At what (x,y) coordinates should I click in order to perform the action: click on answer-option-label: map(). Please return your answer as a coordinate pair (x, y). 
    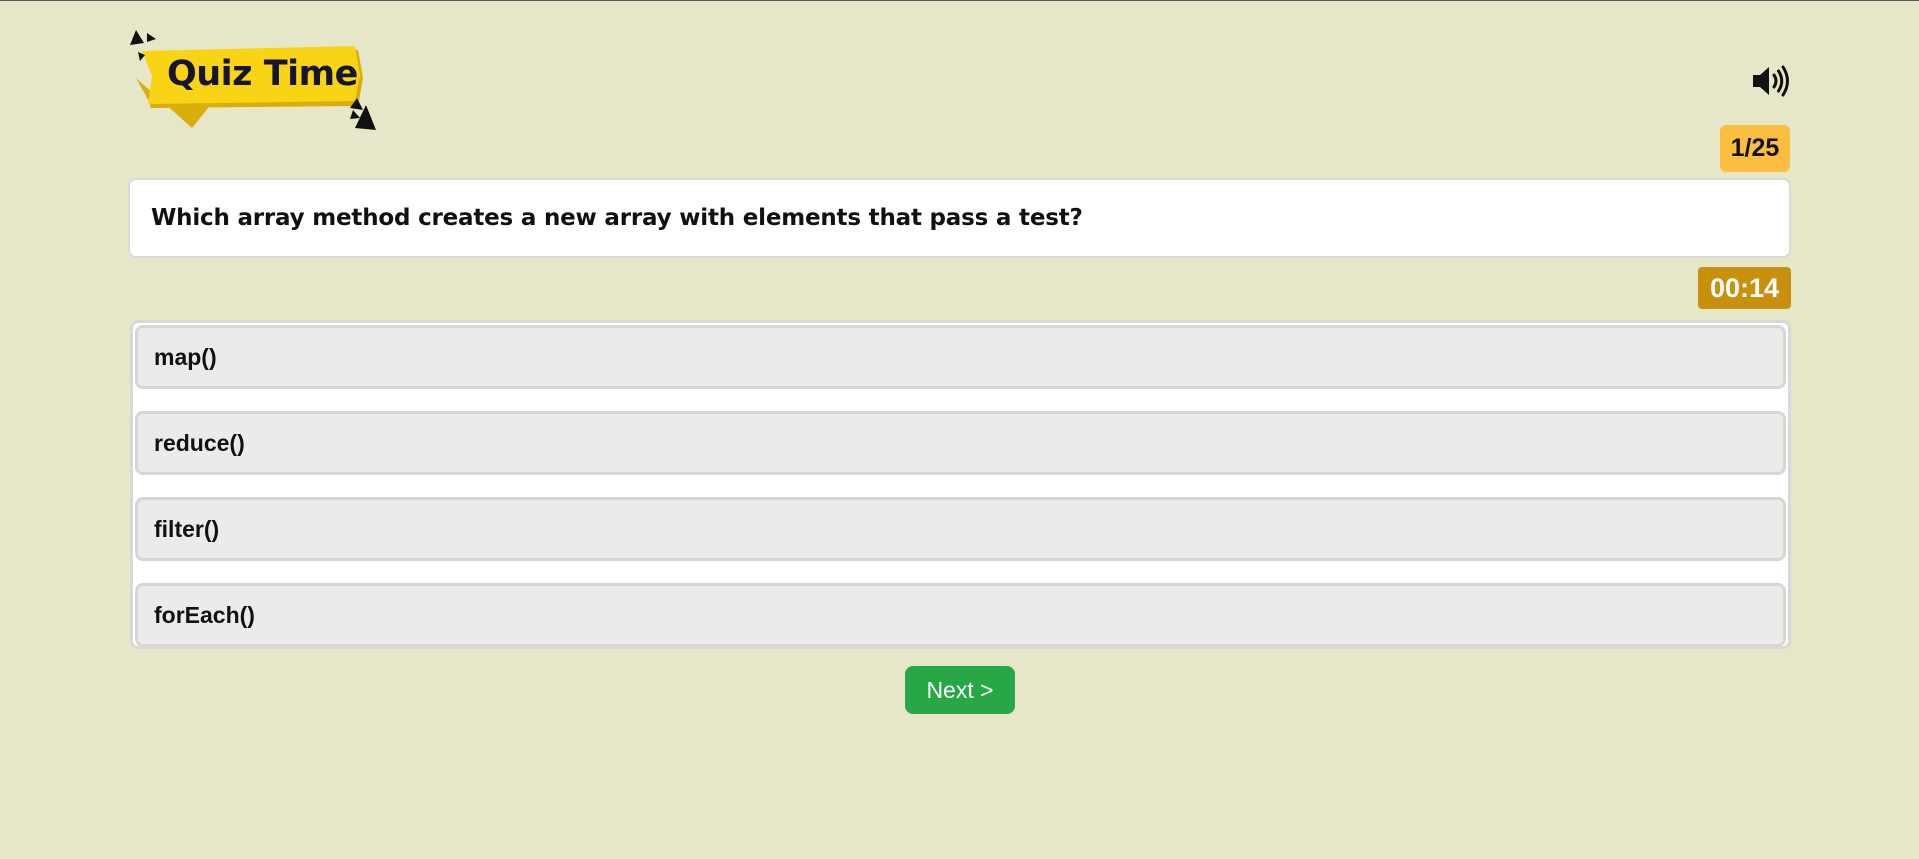
    Looking at the image, I should click on (185, 356).